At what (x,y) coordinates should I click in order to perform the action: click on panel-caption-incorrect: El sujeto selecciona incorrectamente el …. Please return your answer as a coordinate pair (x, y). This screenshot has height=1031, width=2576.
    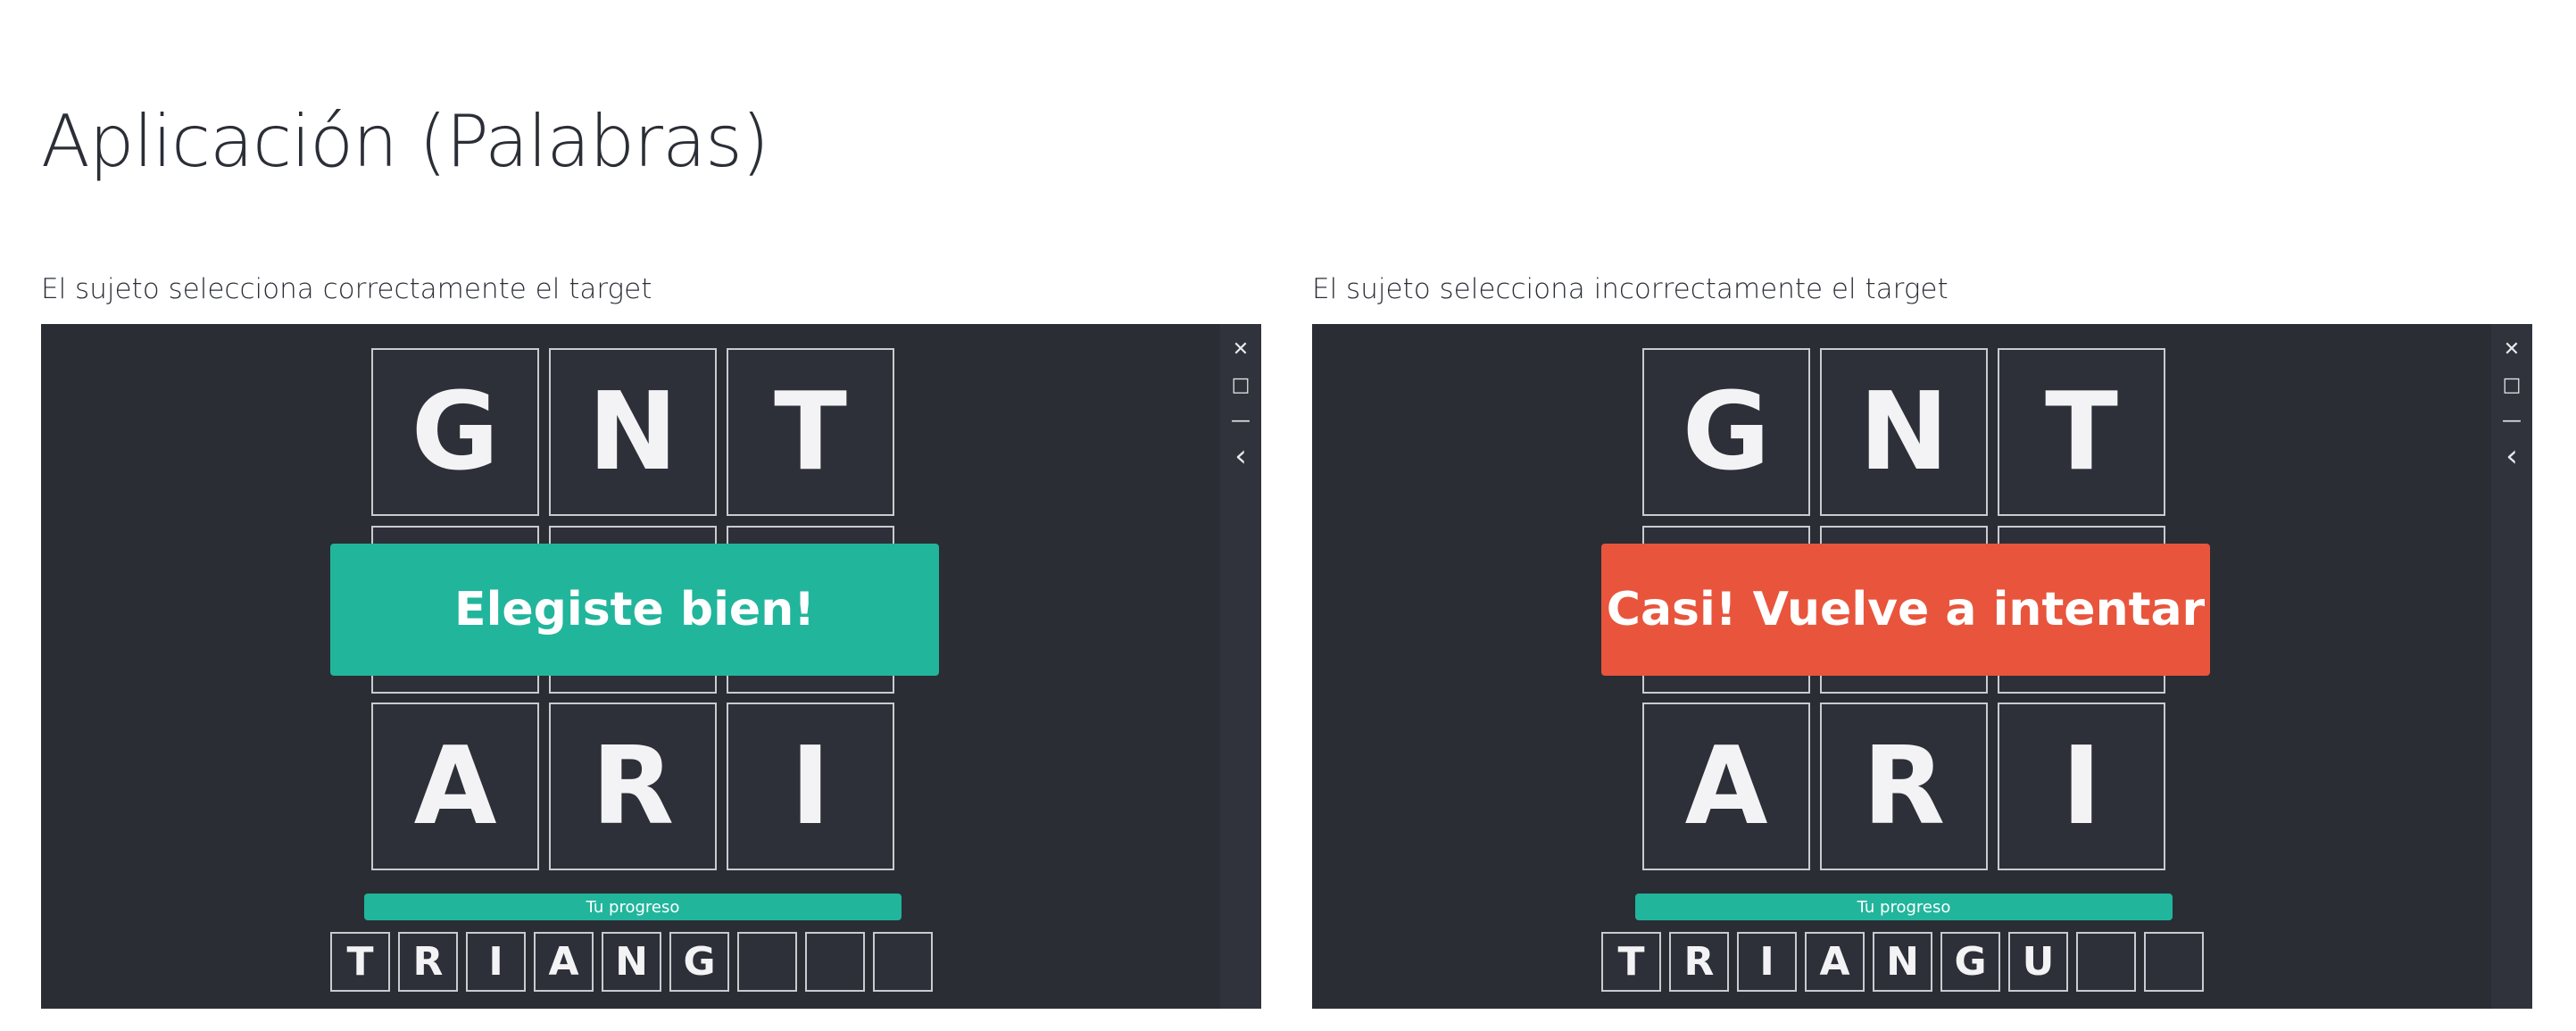
    Looking at the image, I should click on (1631, 289).